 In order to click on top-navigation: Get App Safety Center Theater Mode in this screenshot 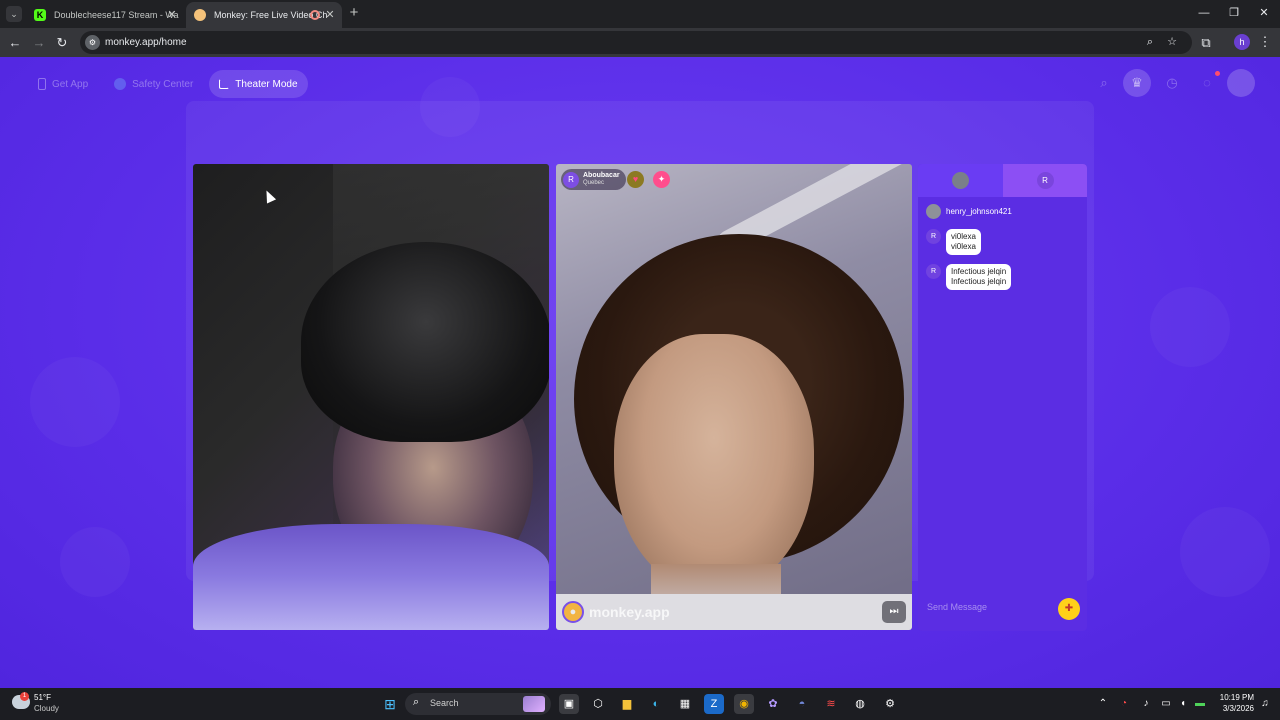, I will do `click(168, 84)`.